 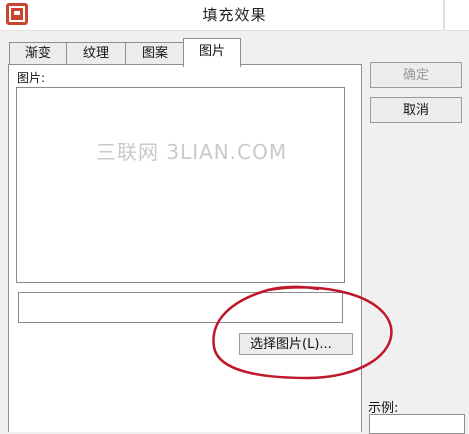 I want to click on tab-gradient: 渐变, so click(x=38, y=53).